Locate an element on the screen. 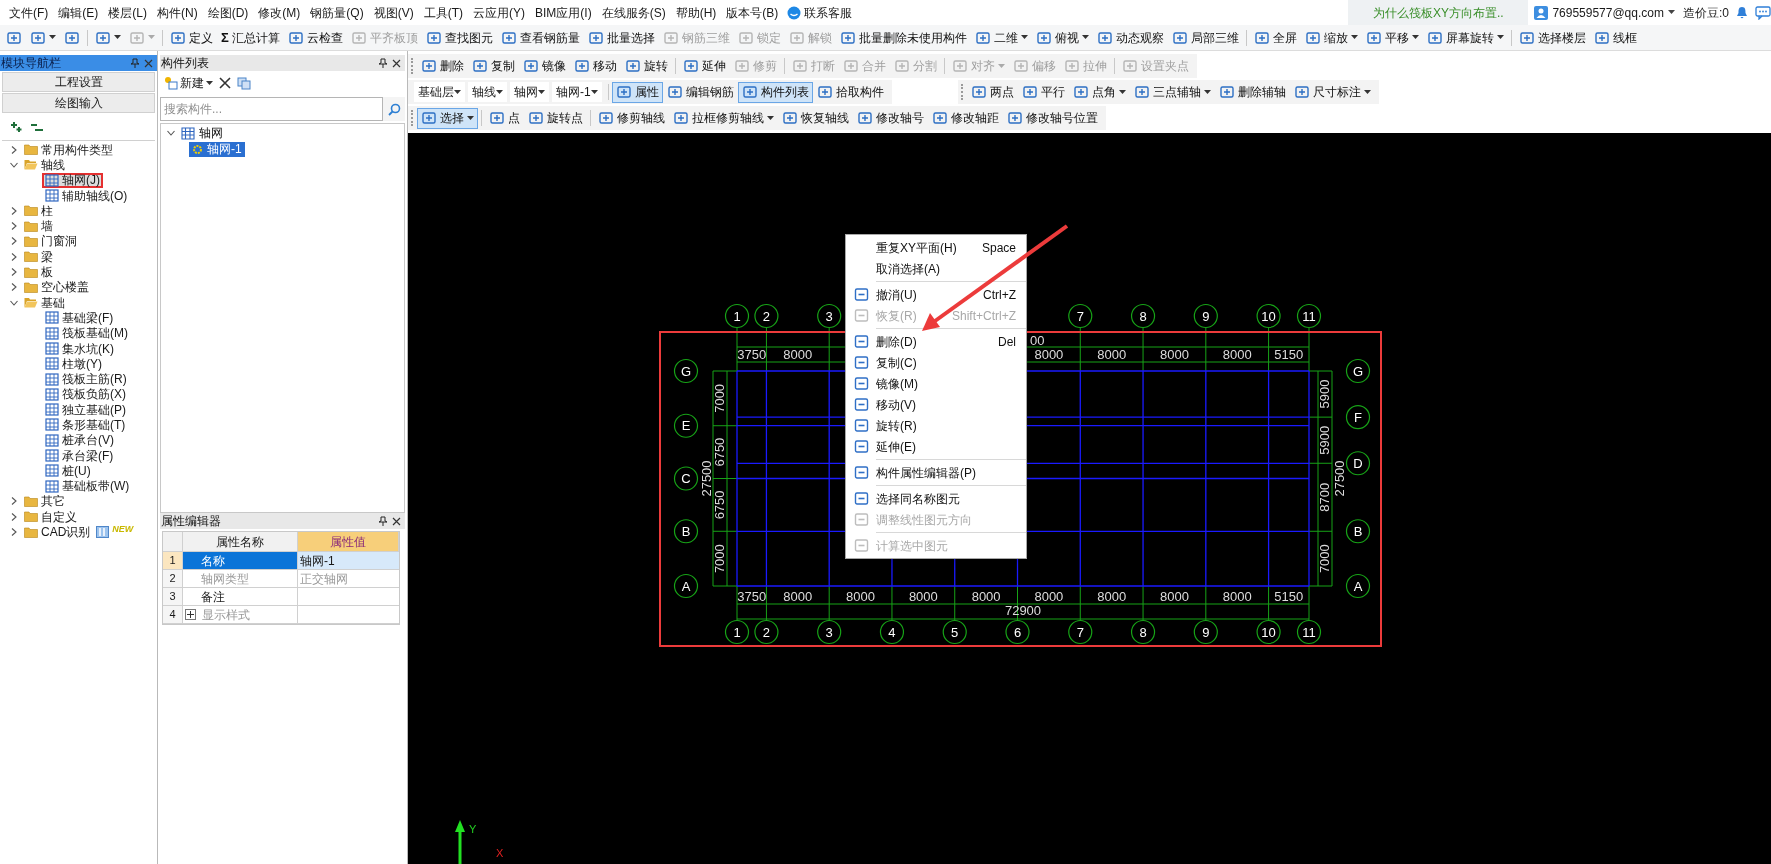  menu-item: 帮助(H) is located at coordinates (696, 12).